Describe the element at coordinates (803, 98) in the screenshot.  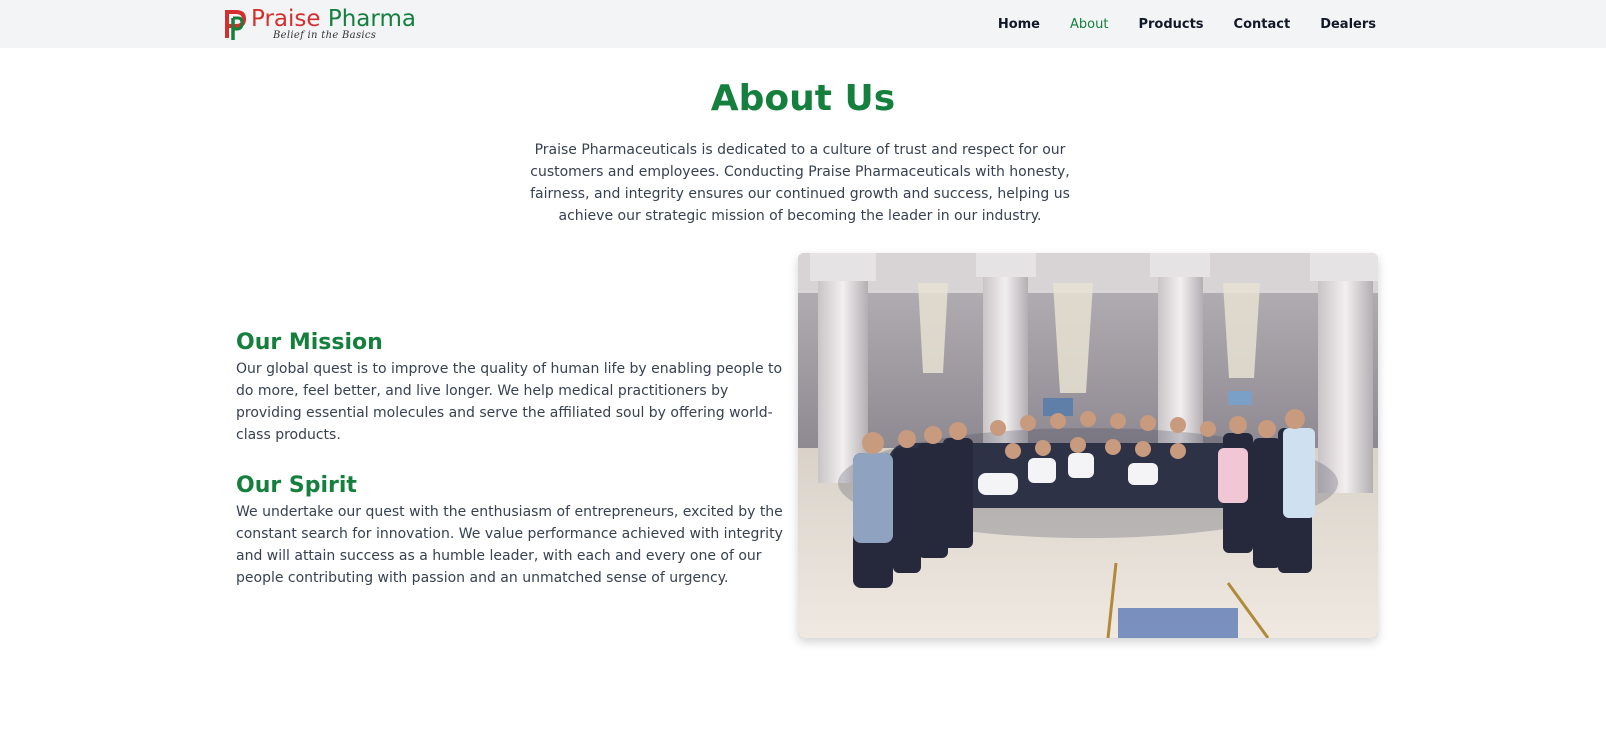
I see `page-title: About Us` at that location.